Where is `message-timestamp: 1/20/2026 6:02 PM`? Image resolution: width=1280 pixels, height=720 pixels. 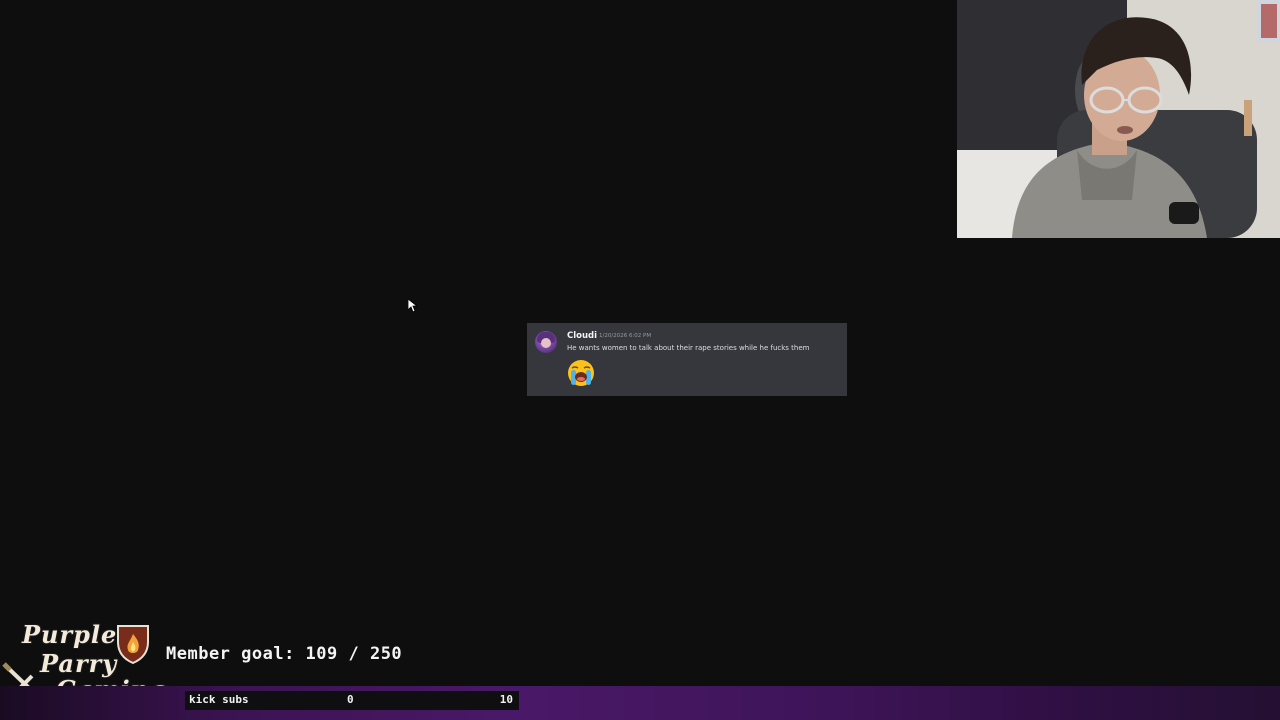
message-timestamp: 1/20/2026 6:02 PM is located at coordinates (625, 336).